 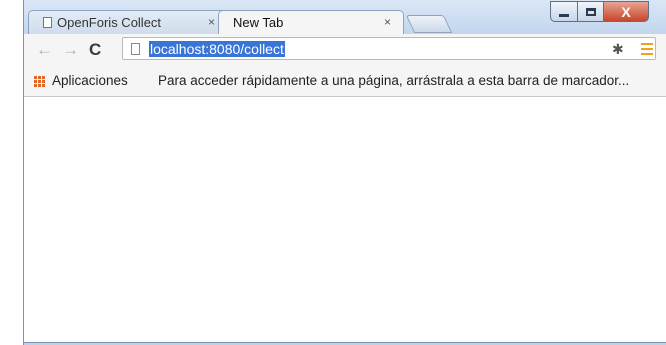 I want to click on tab-label: New Tab, so click(x=258, y=22).